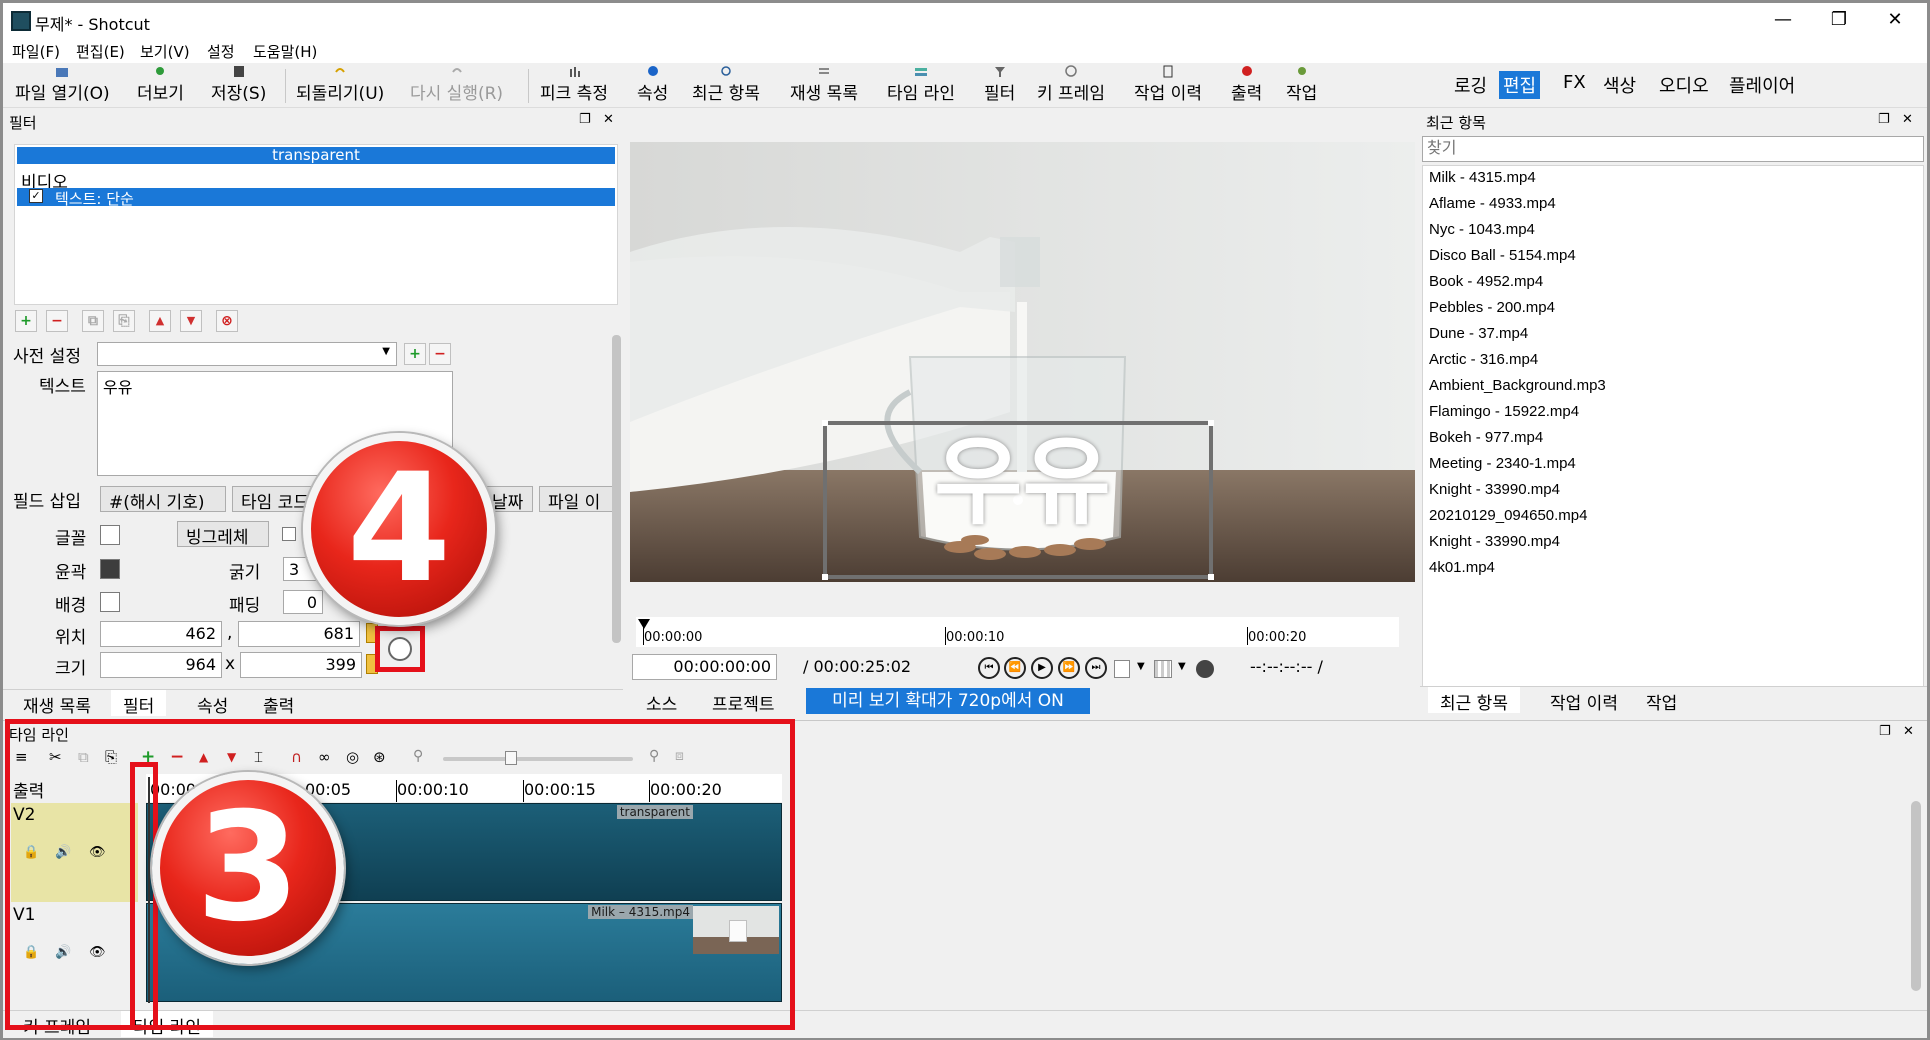  I want to click on fast-forward-icon: ⏩, so click(1069, 668).